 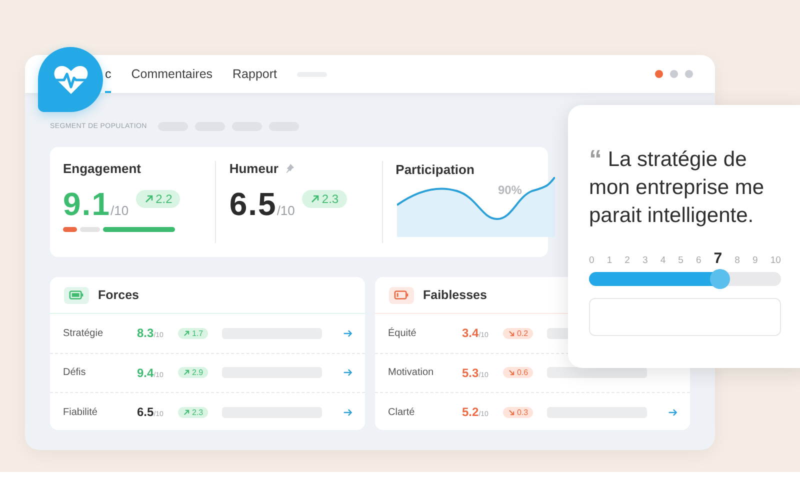 What do you see at coordinates (681, 260) in the screenshot?
I see `scale-number: 5` at bounding box center [681, 260].